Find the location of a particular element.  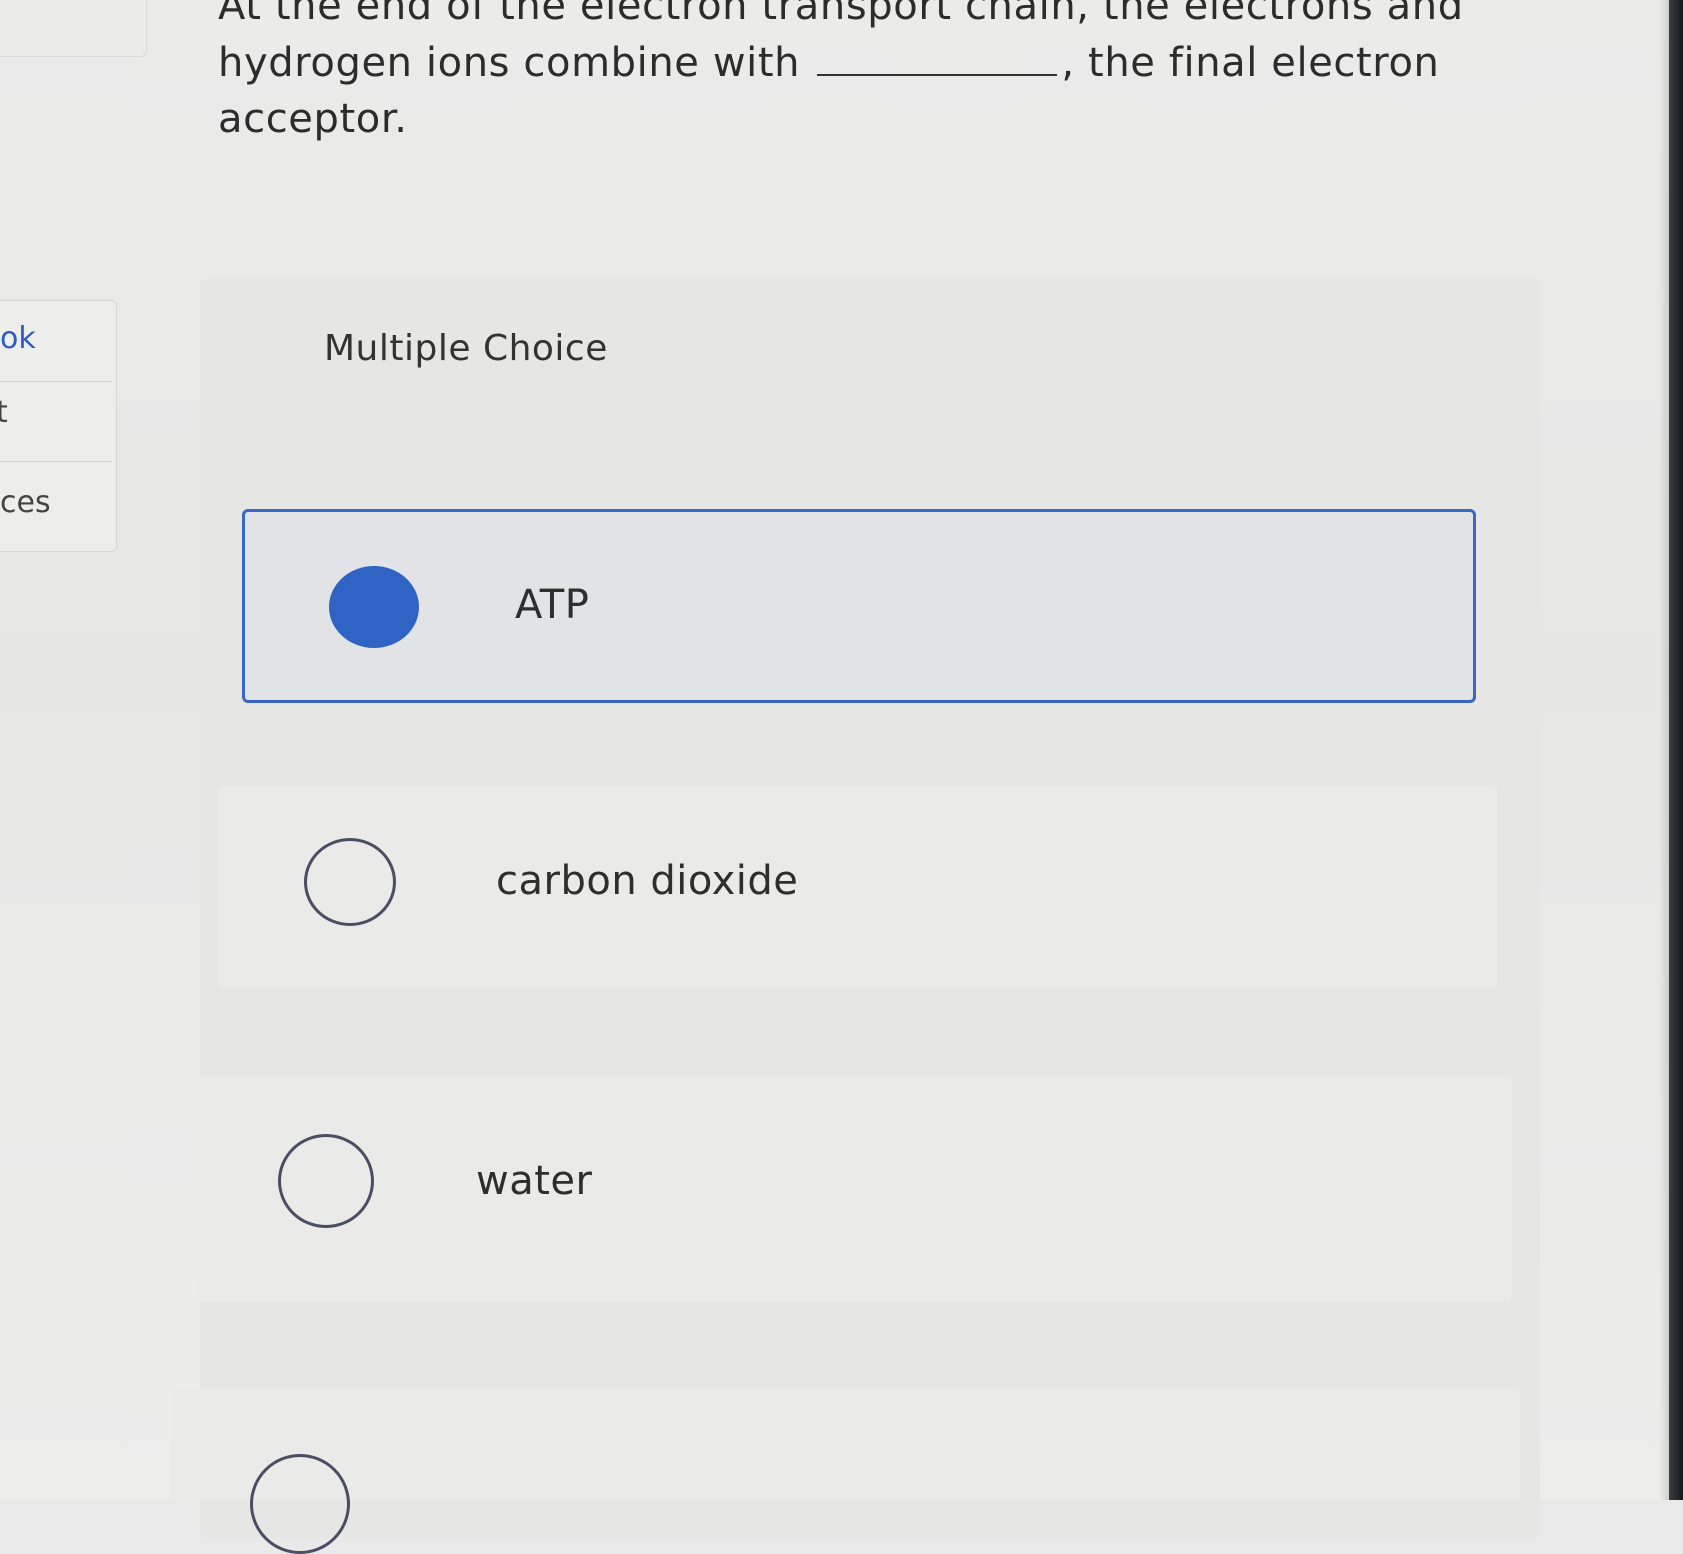

sidebar-item-print: t is located at coordinates (54, 413).